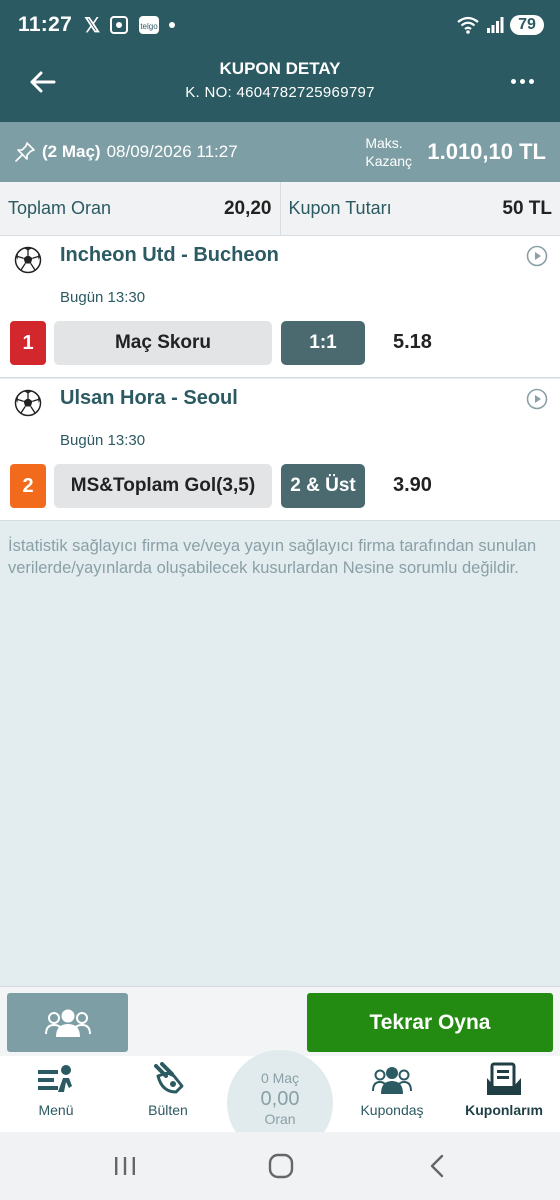 Image resolution: width=560 pixels, height=1200 pixels. I want to click on signal-icon, so click(495, 25).